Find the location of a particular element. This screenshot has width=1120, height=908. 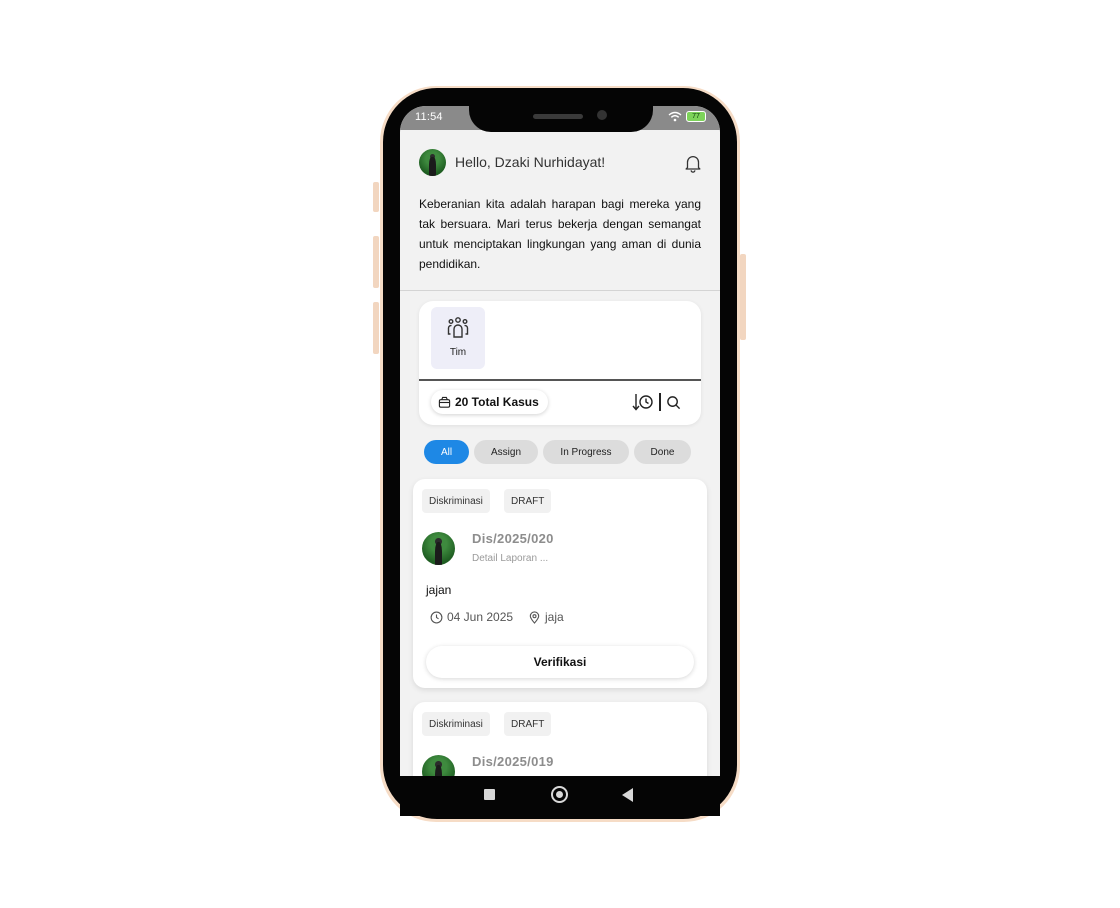

front-camera is located at coordinates (602, 115).